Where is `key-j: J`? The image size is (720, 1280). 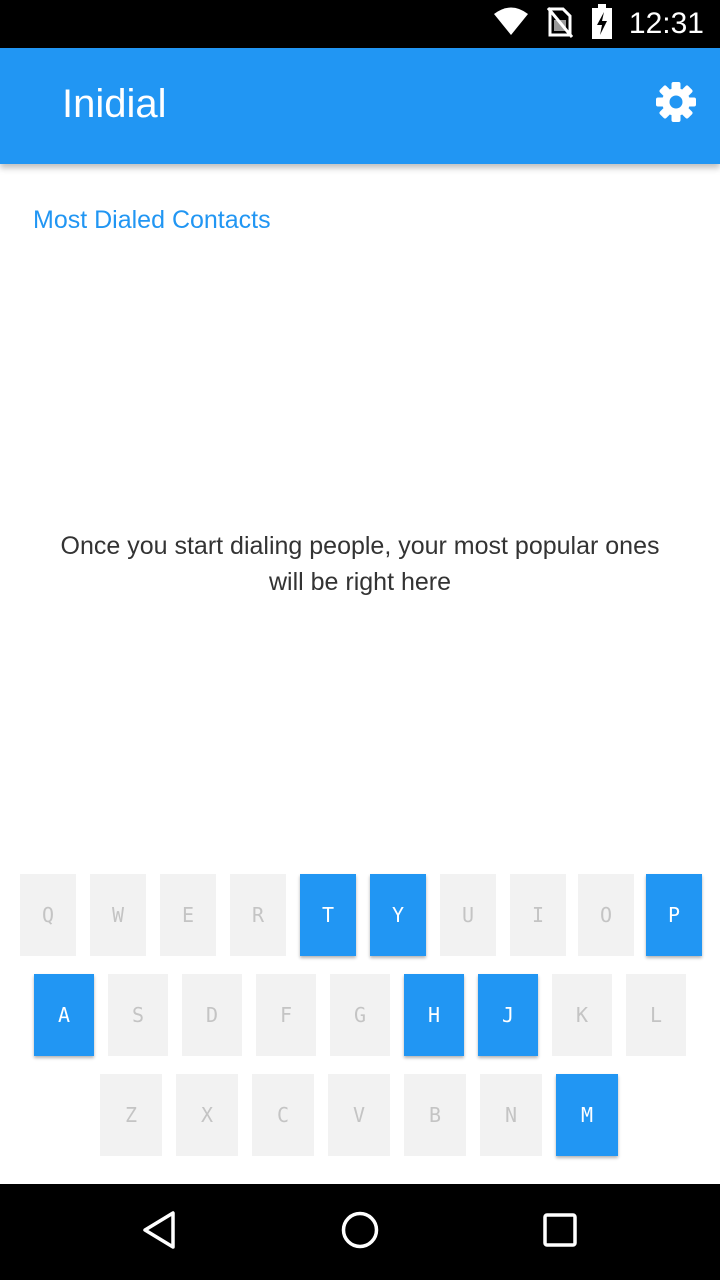
key-j: J is located at coordinates (508, 1015).